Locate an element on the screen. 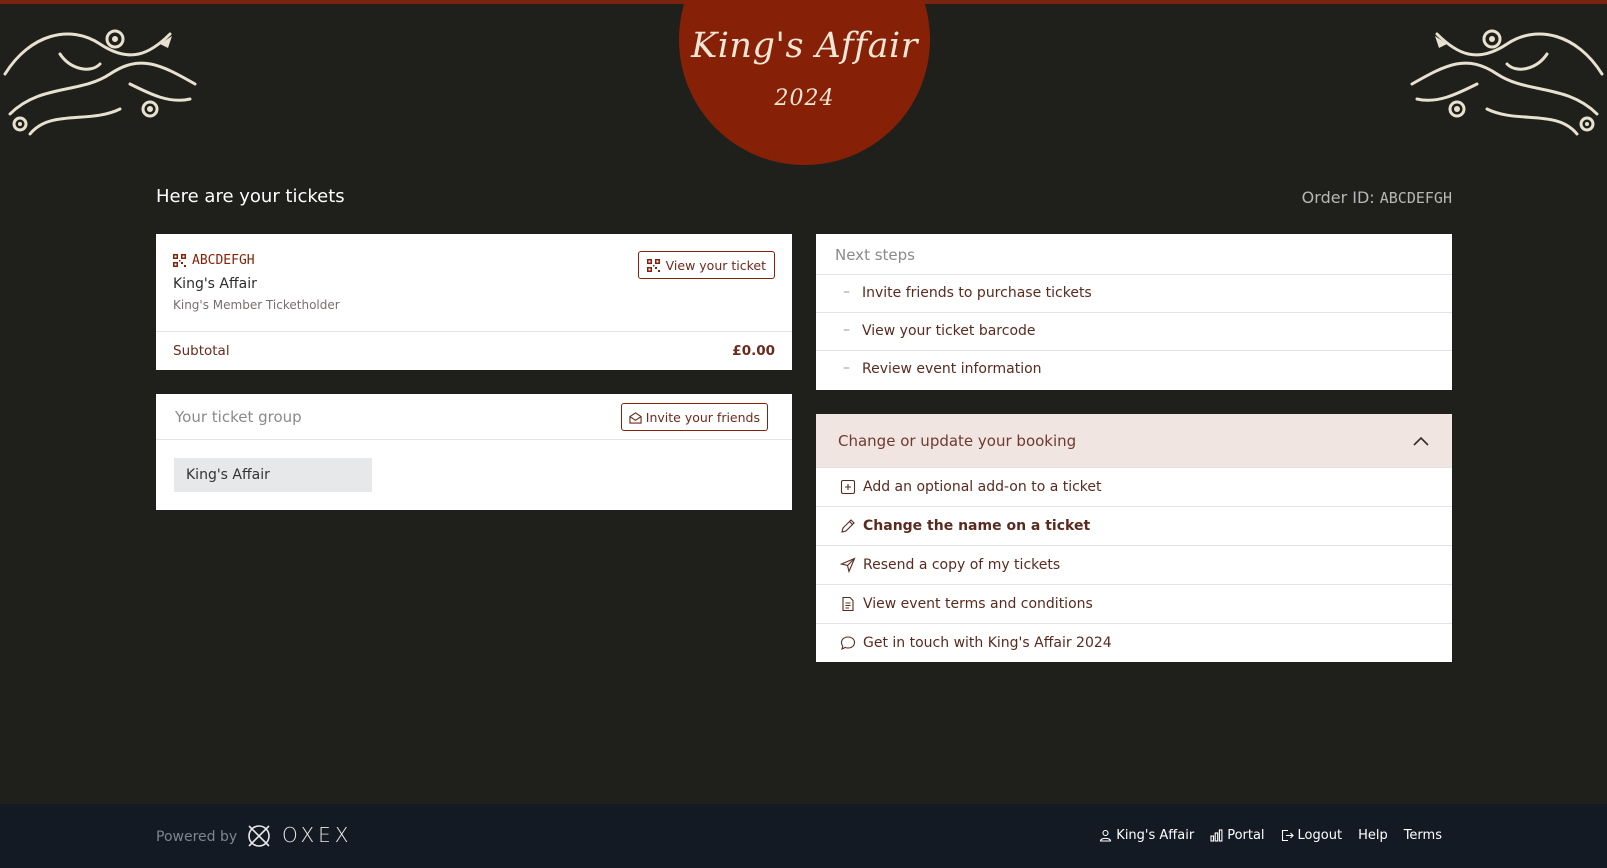 The image size is (1607, 868). footer-link-label: Logout is located at coordinates (1320, 835).